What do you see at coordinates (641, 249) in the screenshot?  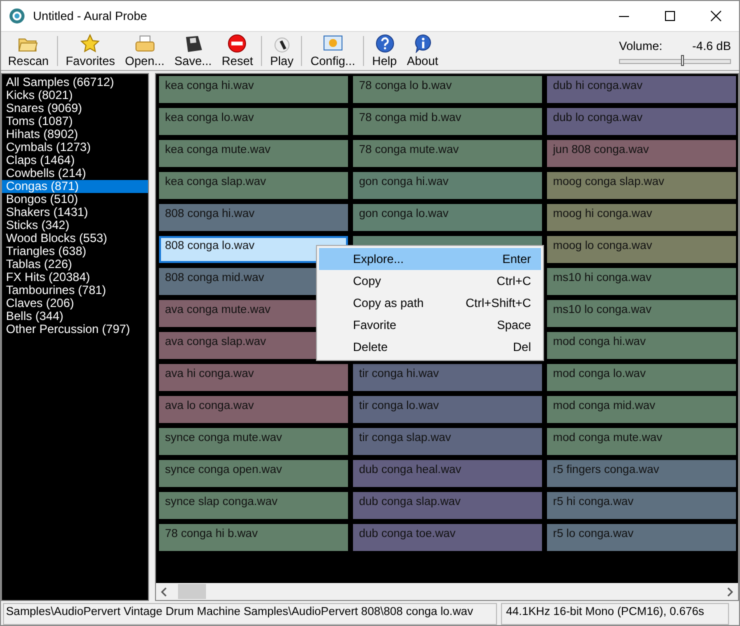 I see `sample-tile: moog lo conga.wav` at bounding box center [641, 249].